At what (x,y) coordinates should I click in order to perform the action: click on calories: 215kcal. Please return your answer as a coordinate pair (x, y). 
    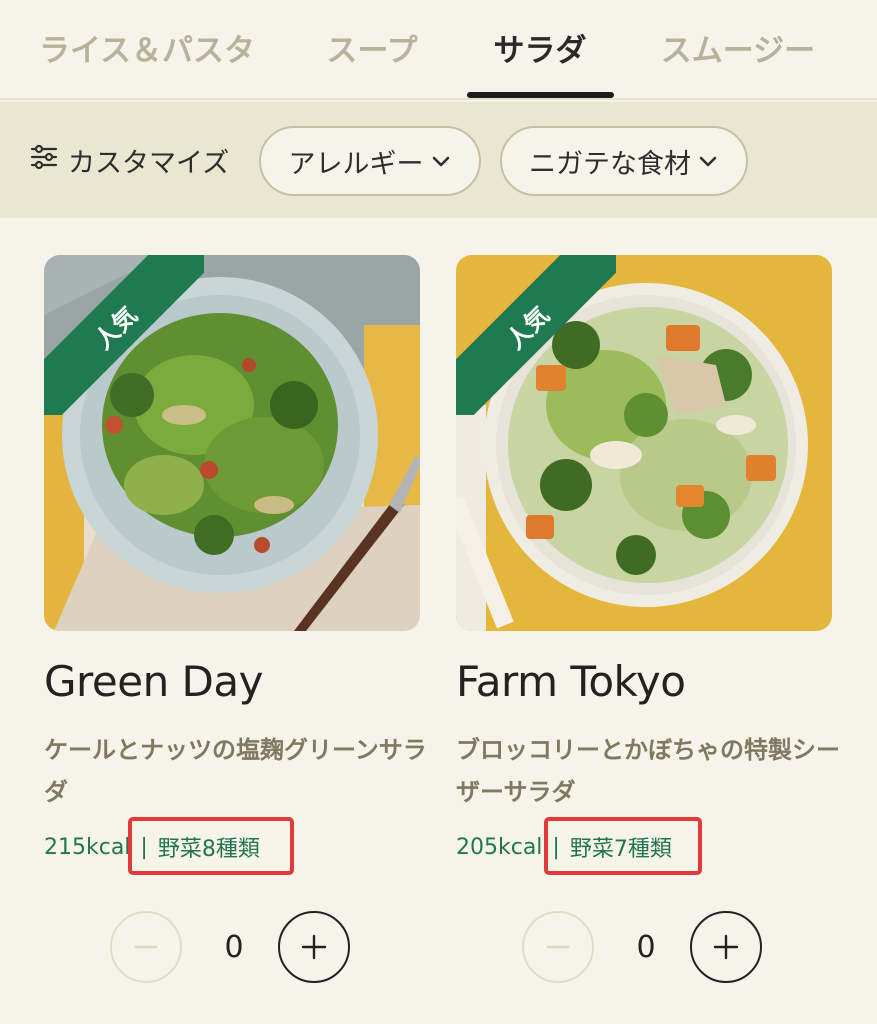
    Looking at the image, I should click on (87, 847).